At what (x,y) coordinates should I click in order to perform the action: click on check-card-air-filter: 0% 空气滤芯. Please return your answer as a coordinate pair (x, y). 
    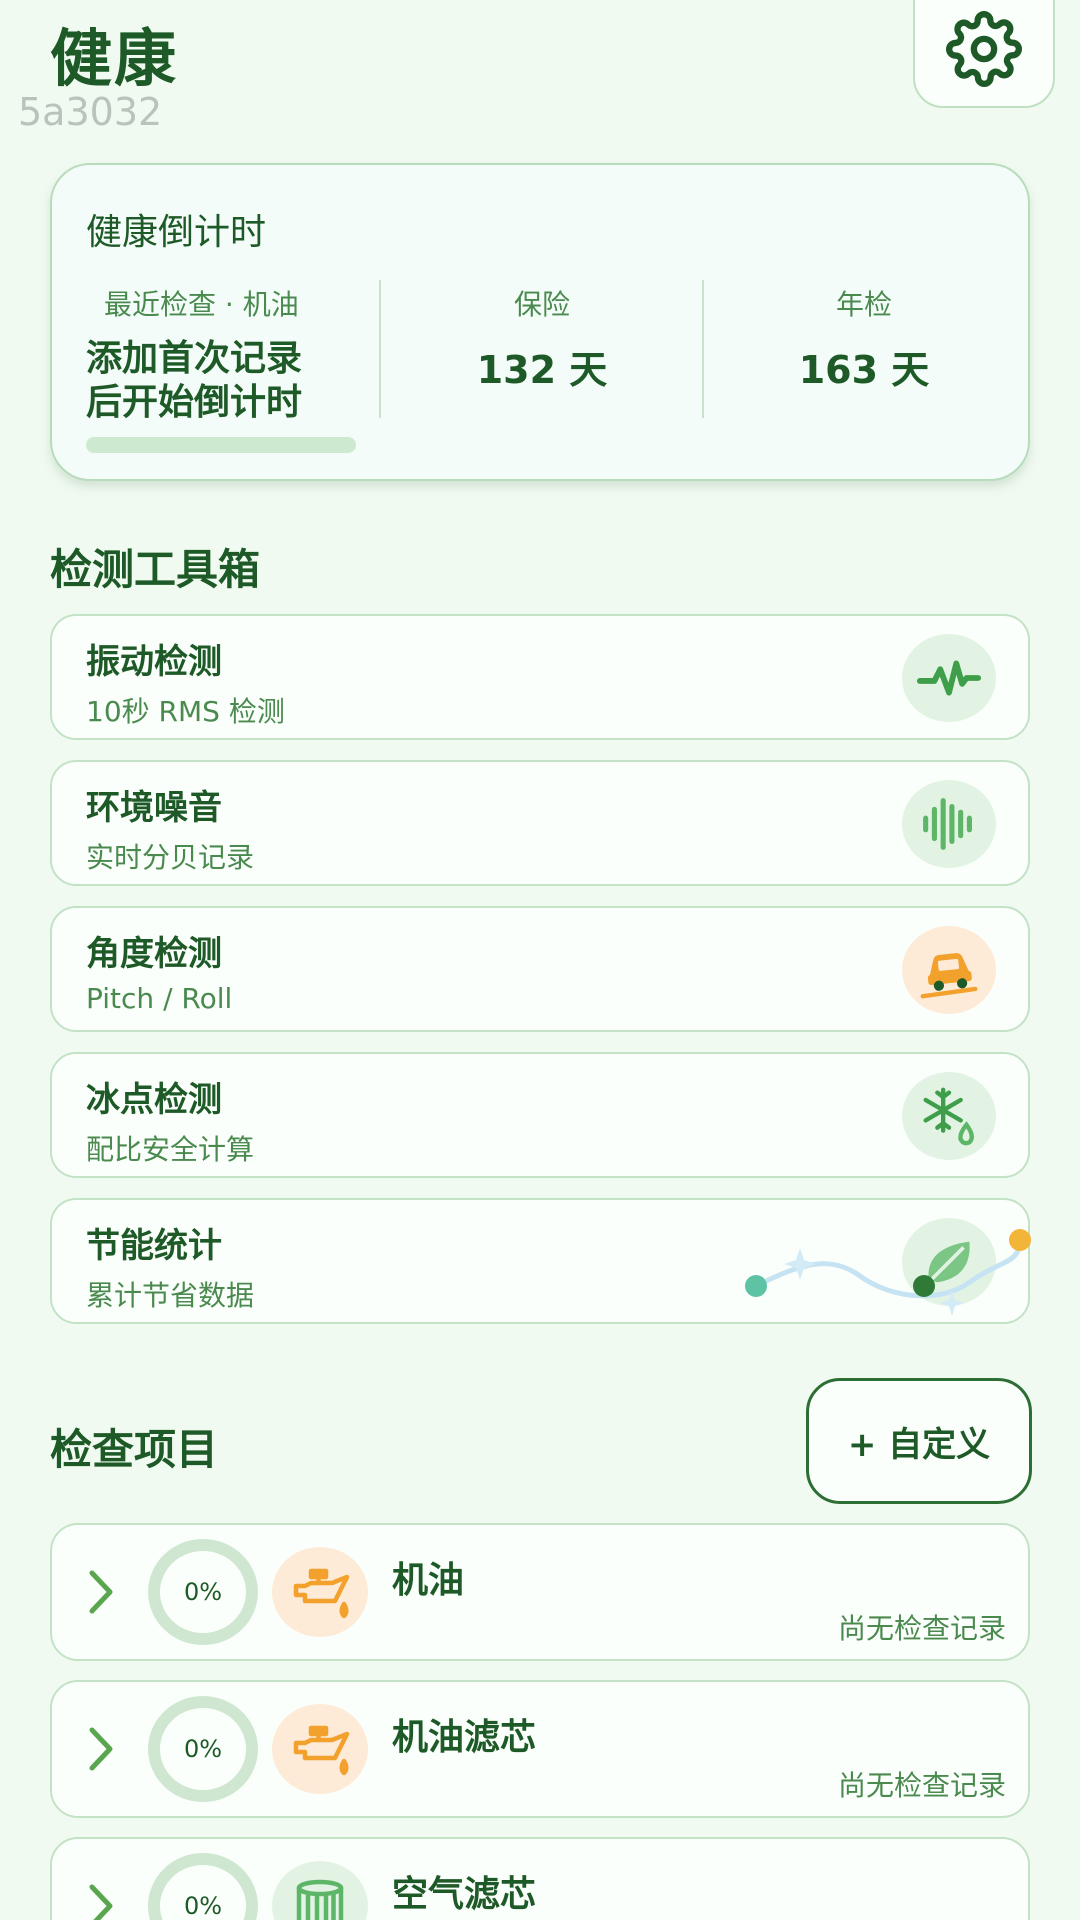
    Looking at the image, I should click on (540, 1878).